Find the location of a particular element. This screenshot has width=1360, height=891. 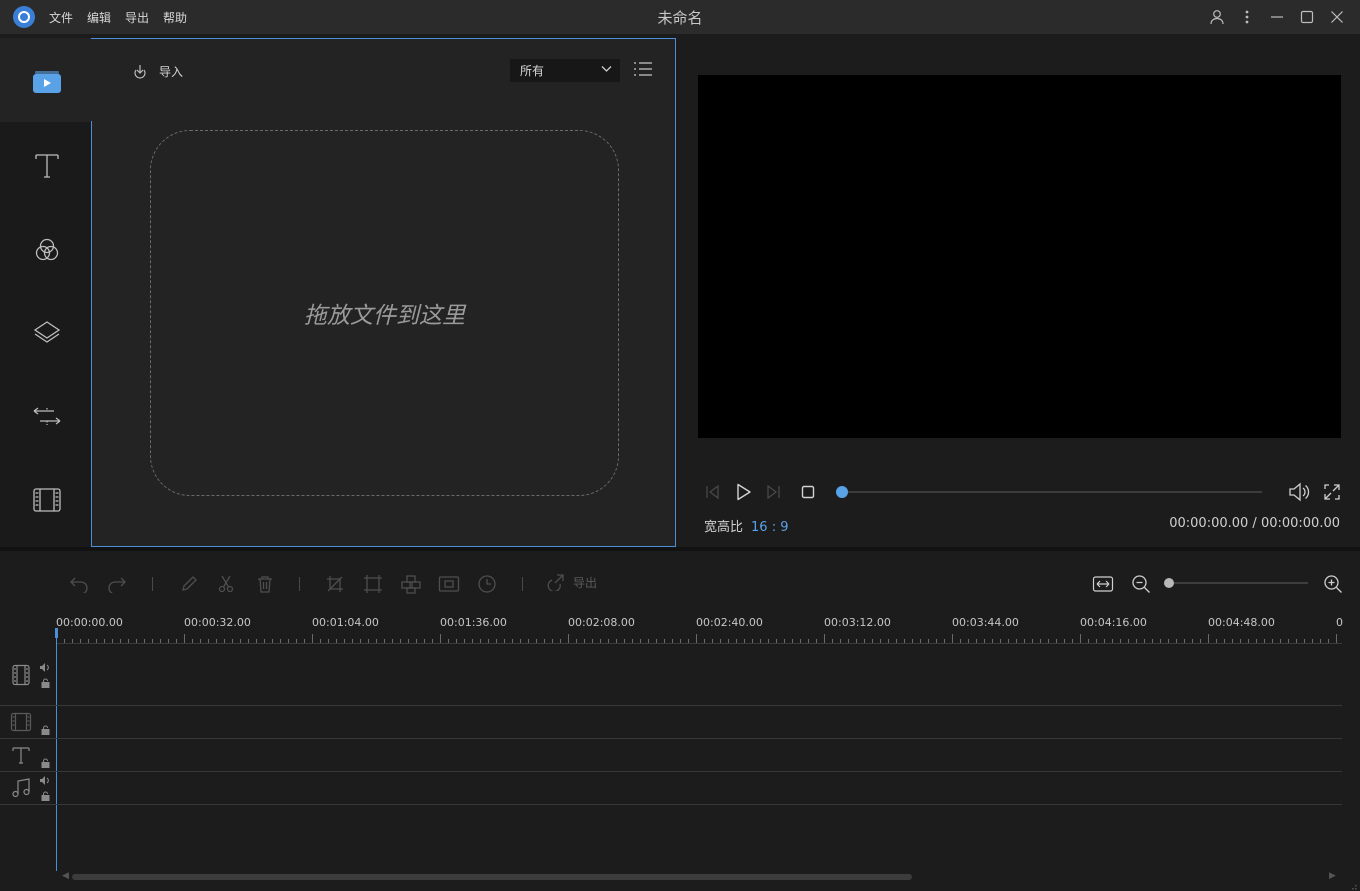

zoom-in-icon is located at coordinates (1333, 584).